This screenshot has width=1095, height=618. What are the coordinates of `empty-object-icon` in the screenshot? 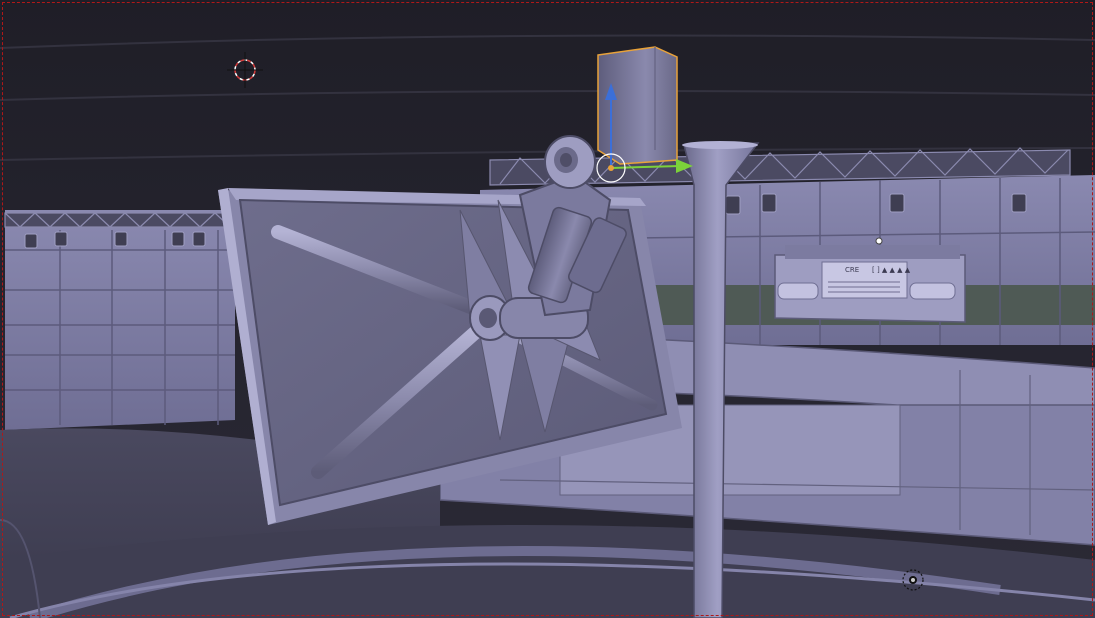 It's located at (879, 241).